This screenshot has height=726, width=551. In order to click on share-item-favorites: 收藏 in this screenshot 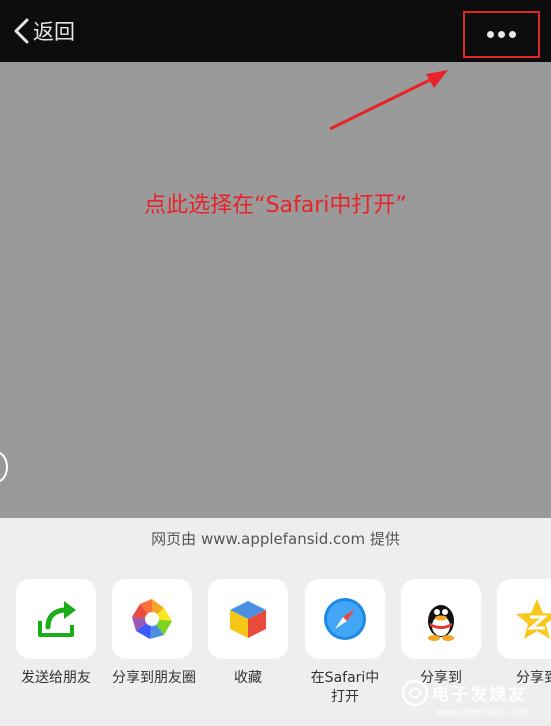, I will do `click(248, 633)`.